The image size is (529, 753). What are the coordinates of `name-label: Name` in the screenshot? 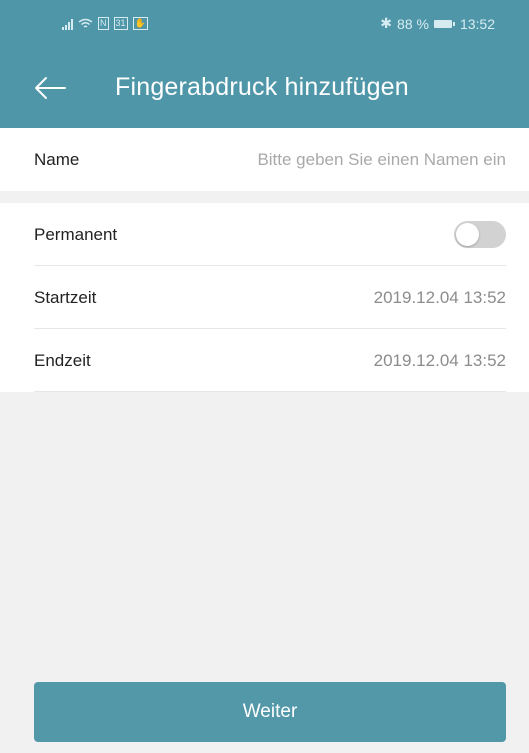 It's located at (57, 159).